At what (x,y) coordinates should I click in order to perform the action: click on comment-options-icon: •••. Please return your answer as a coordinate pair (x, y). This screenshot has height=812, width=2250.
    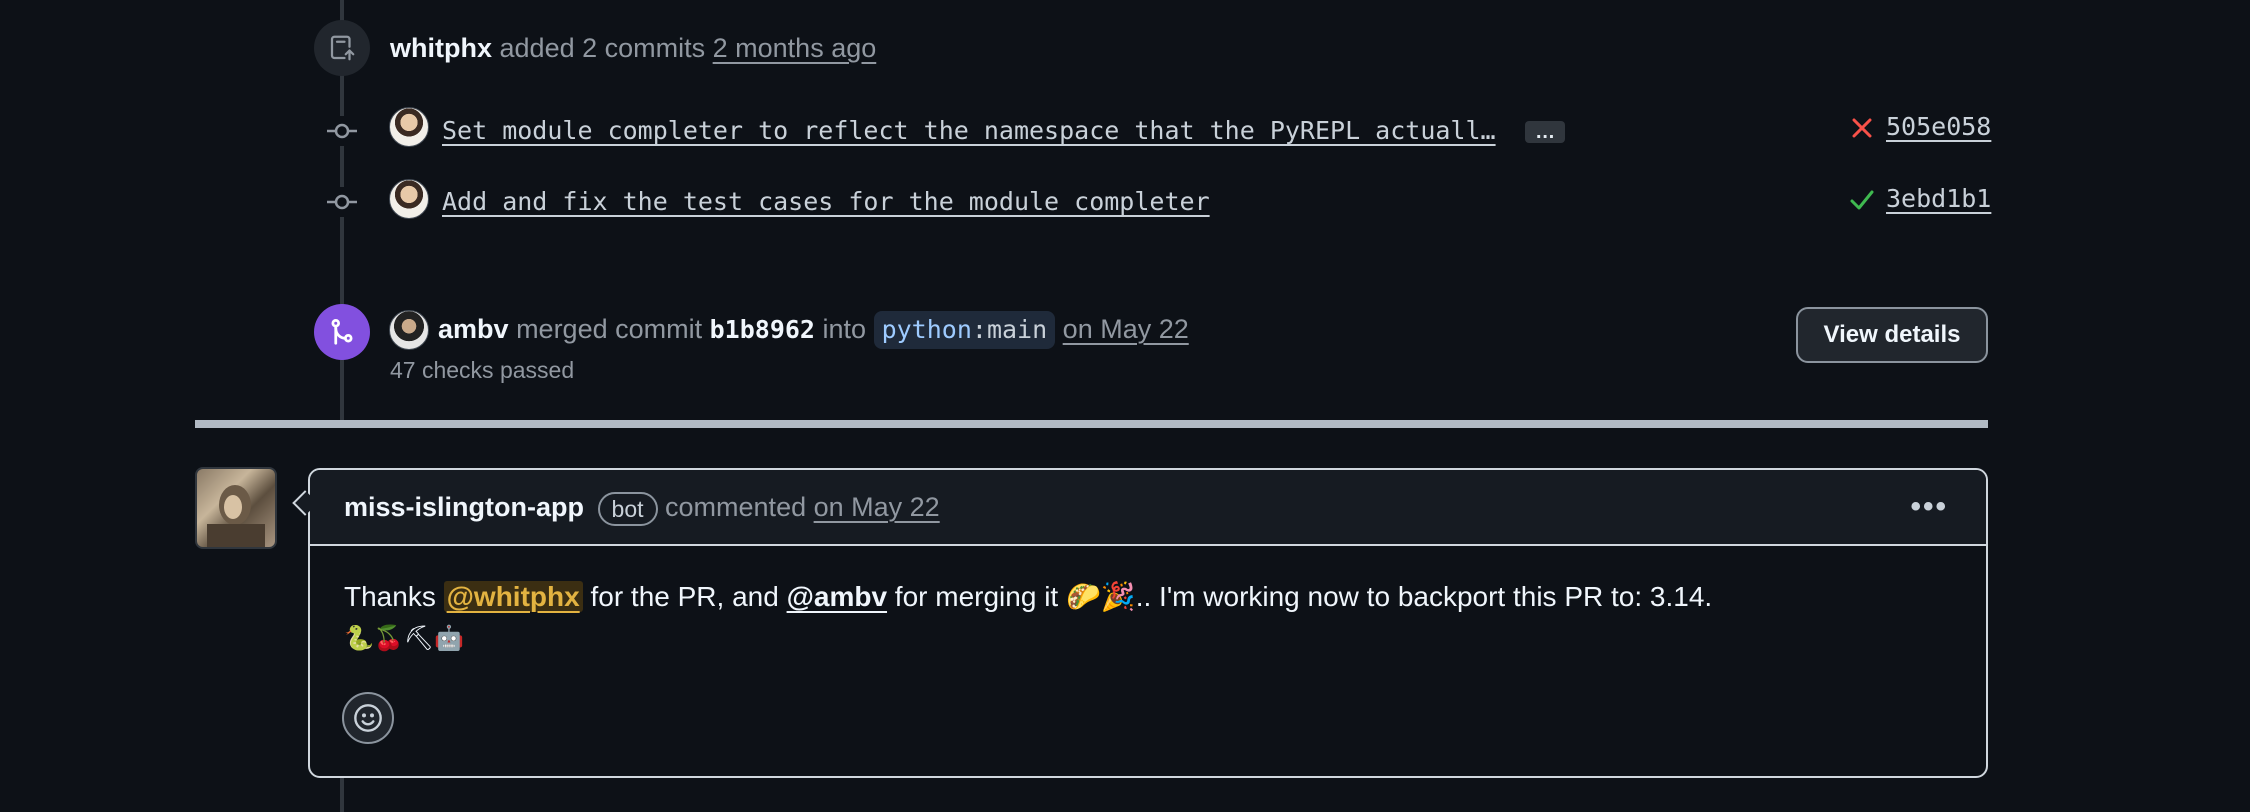
    Looking at the image, I should click on (1929, 507).